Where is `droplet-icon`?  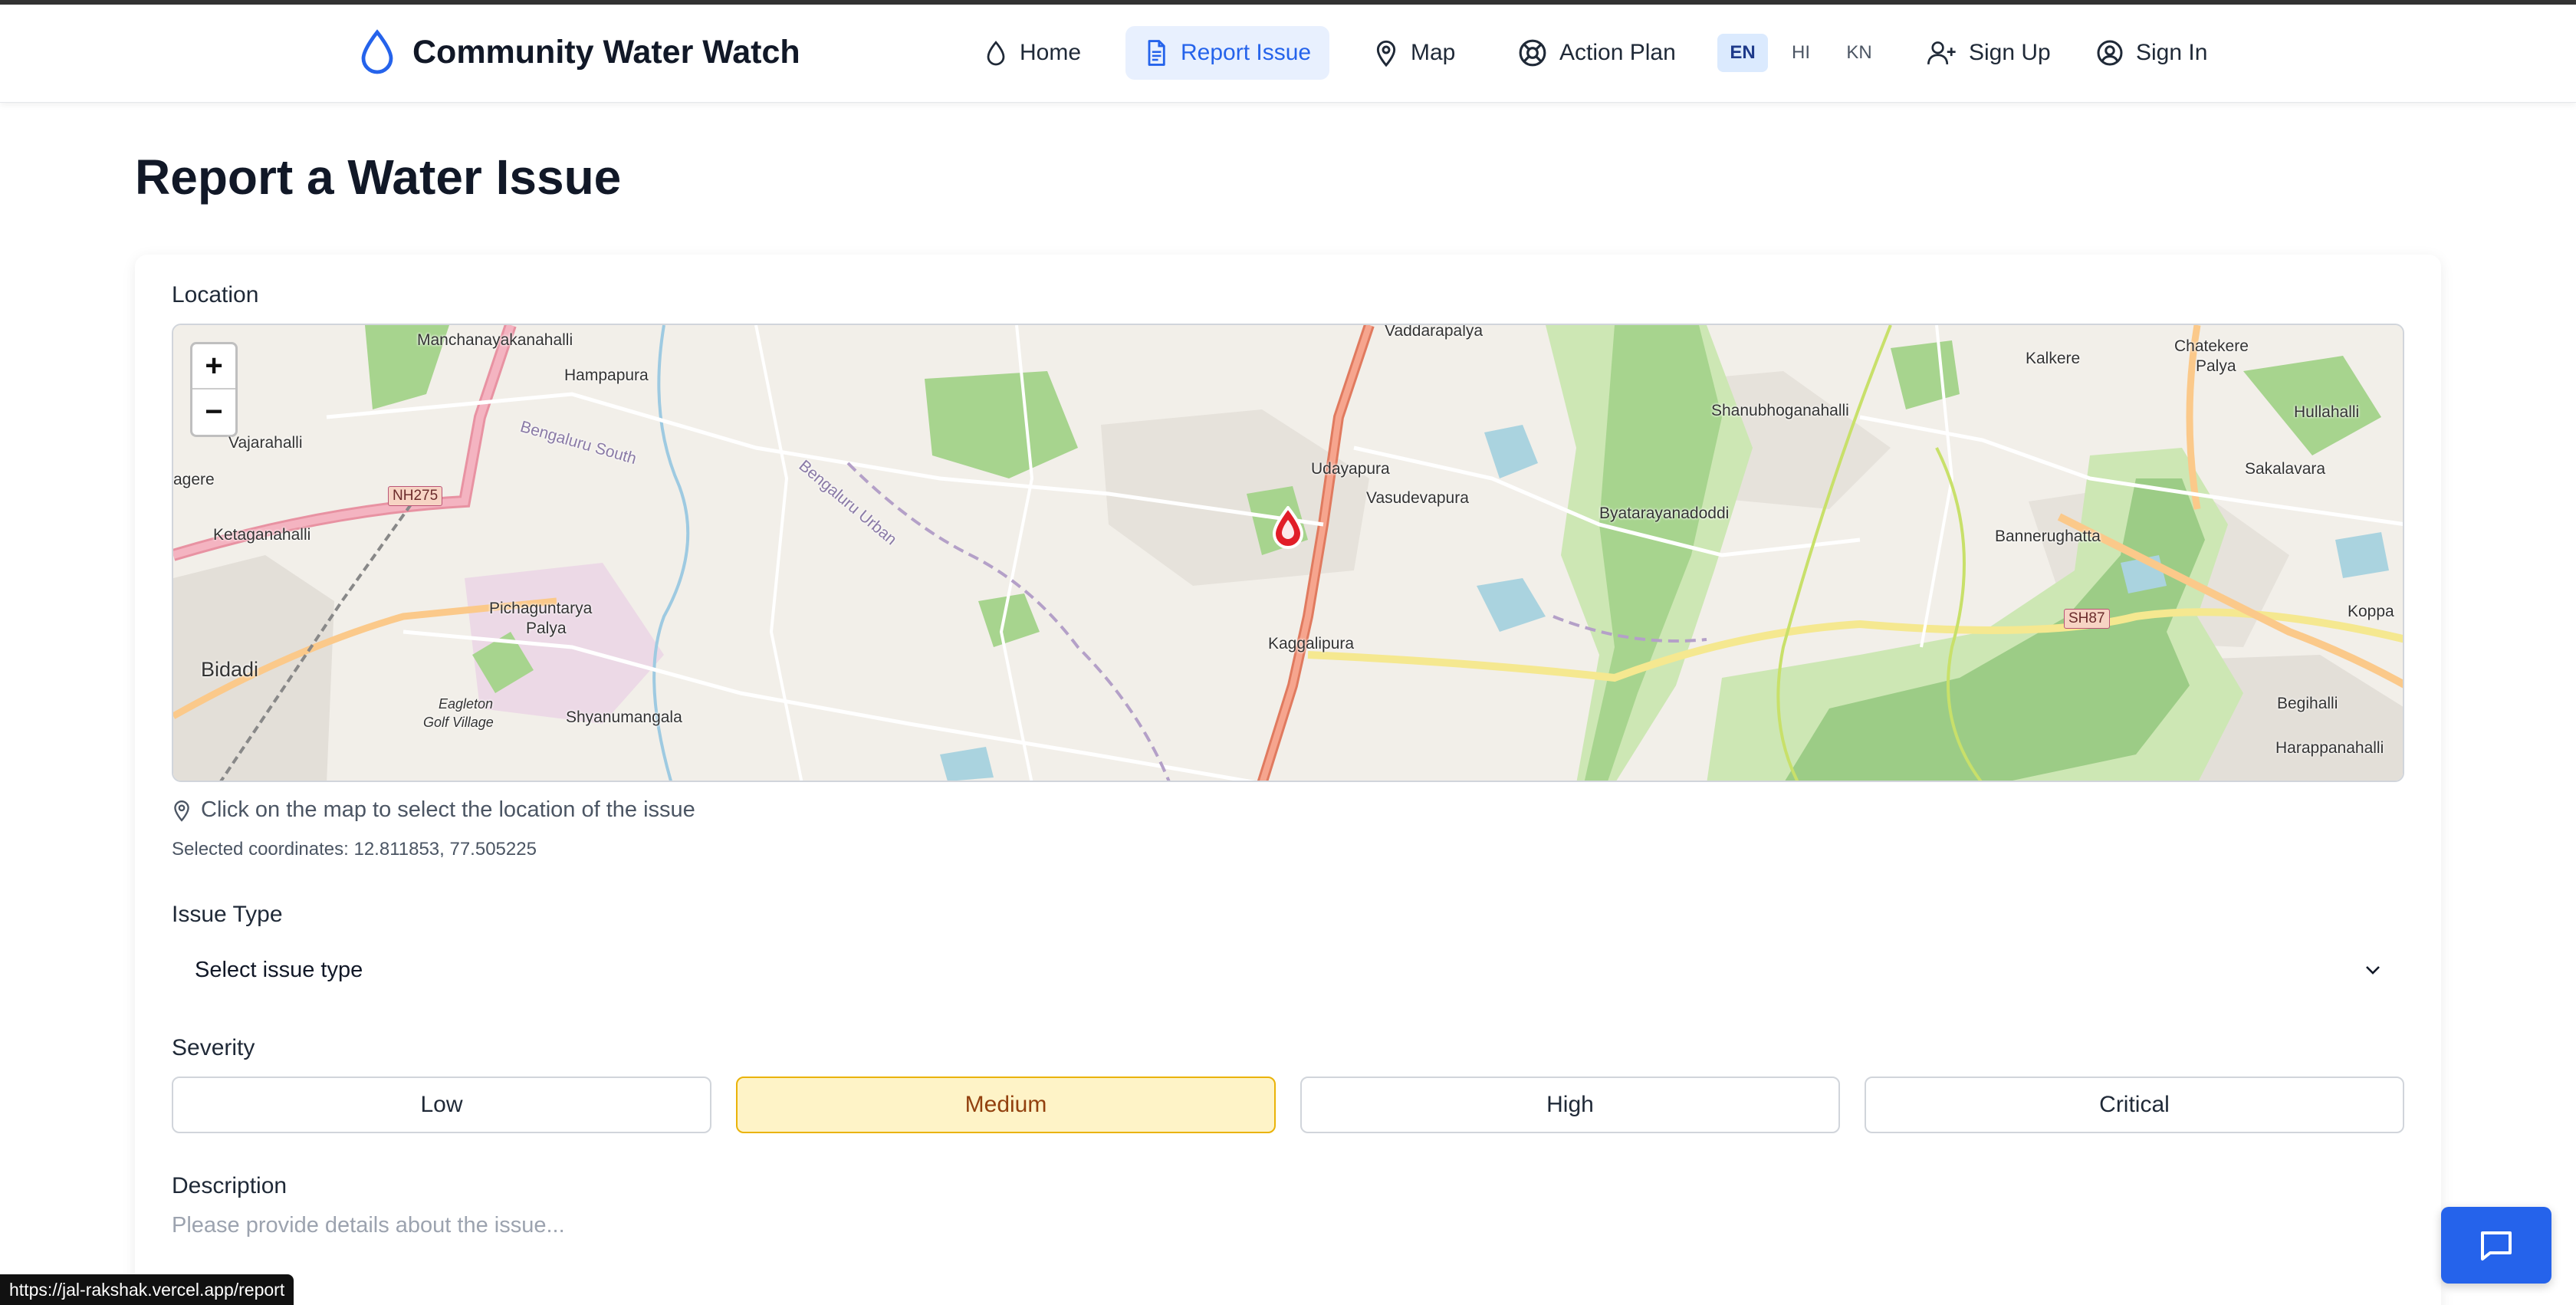 droplet-icon is located at coordinates (996, 54).